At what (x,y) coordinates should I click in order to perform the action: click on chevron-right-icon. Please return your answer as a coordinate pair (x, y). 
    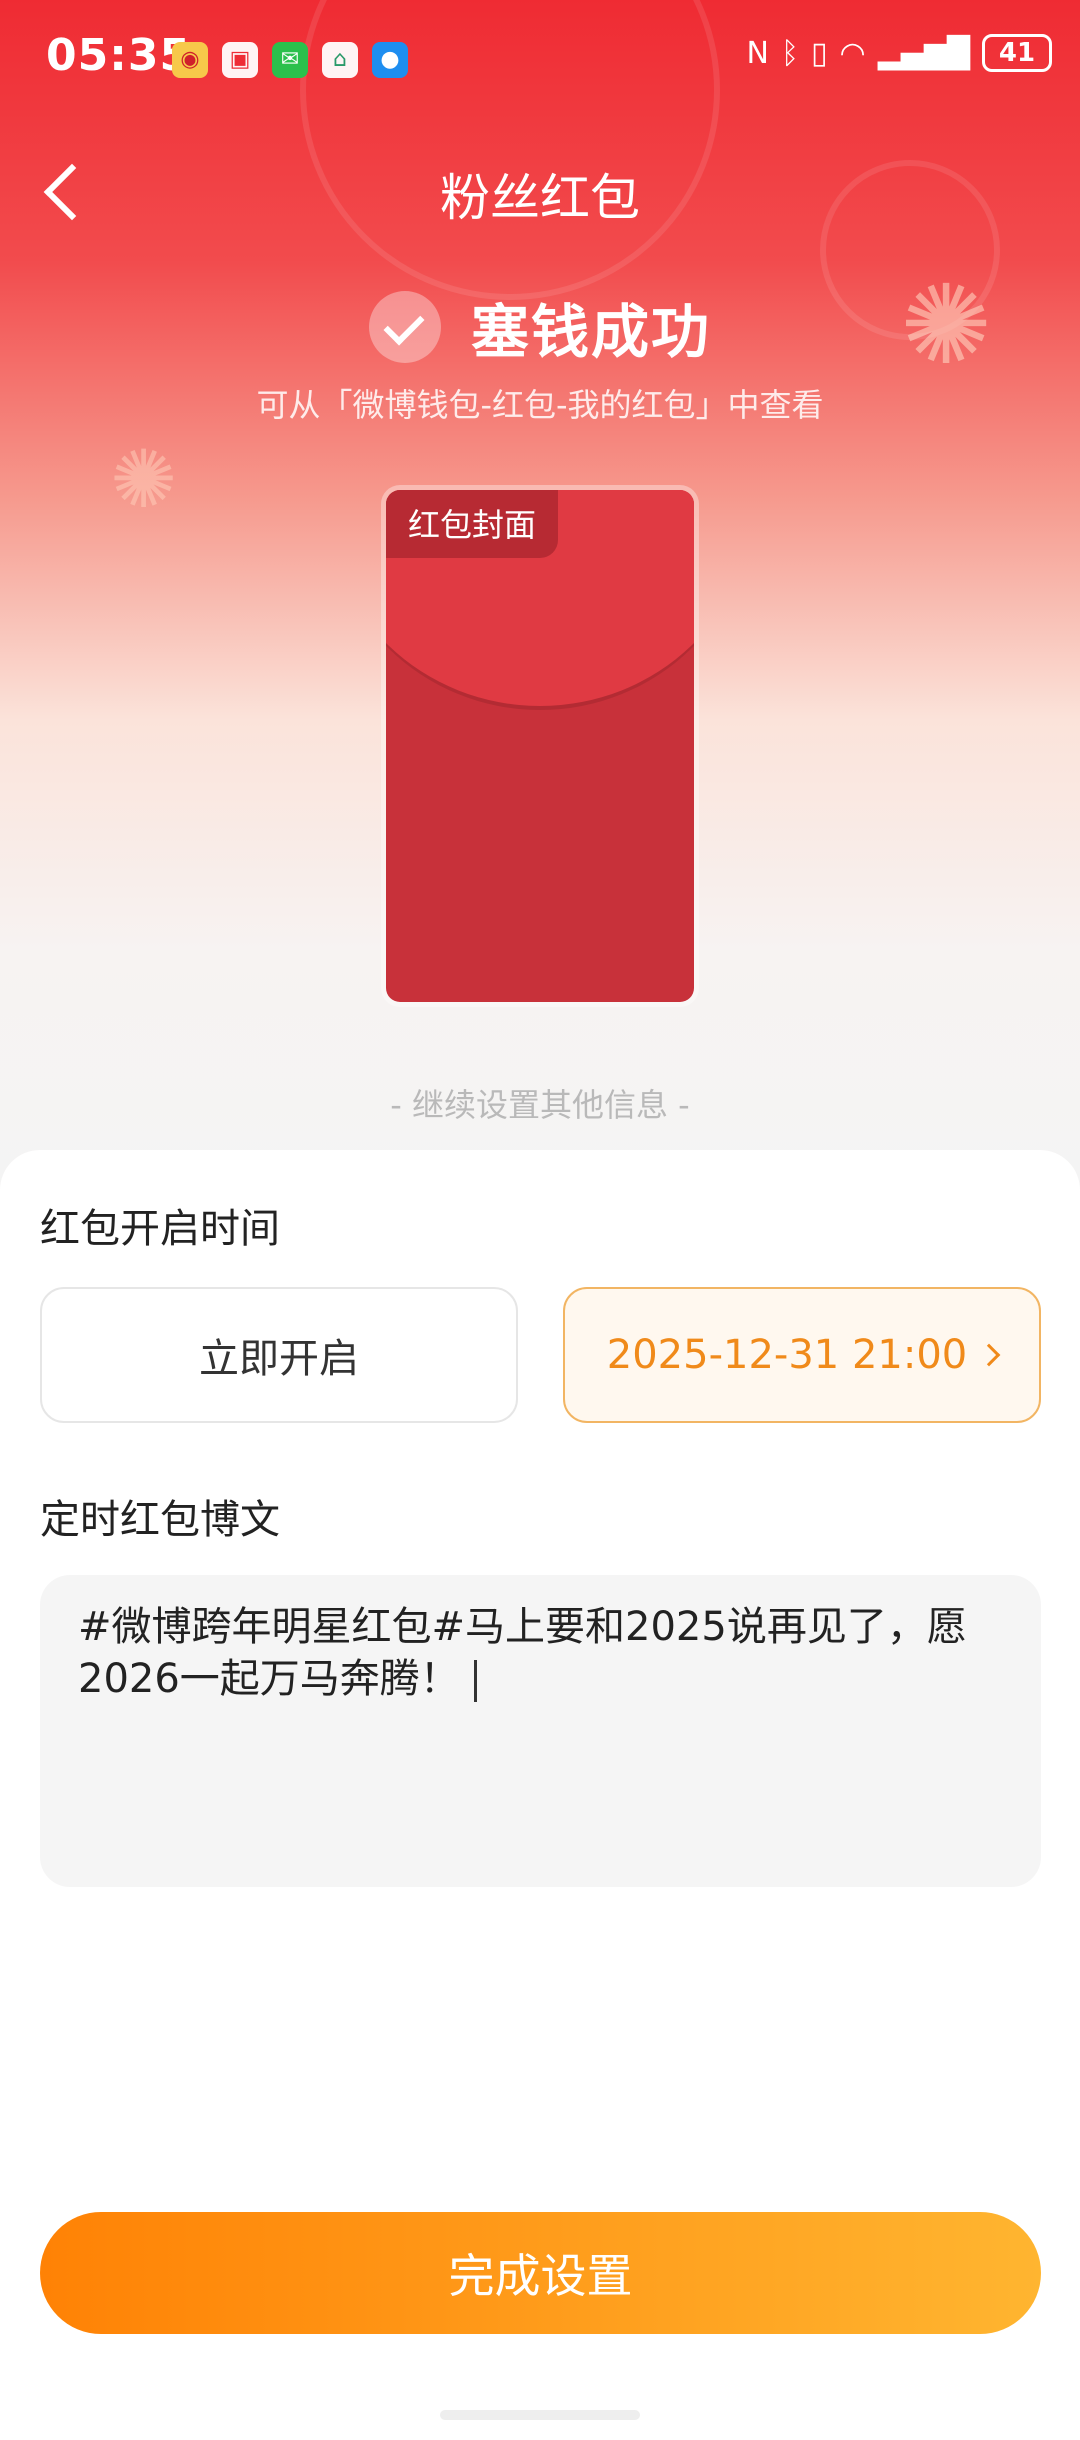
    Looking at the image, I should click on (989, 1355).